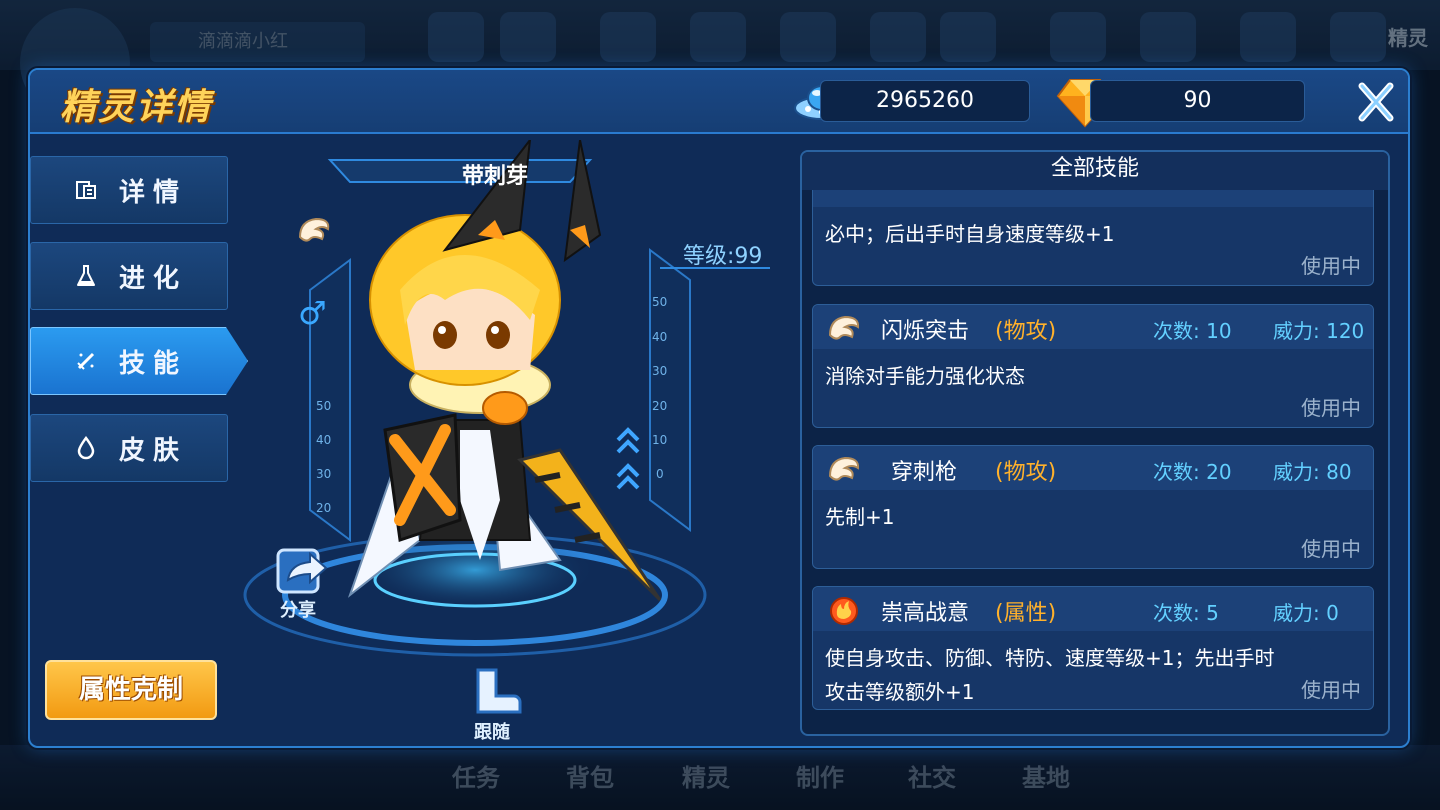 This screenshot has height=810, width=1440. What do you see at coordinates (86, 448) in the screenshot?
I see `drop-icon` at bounding box center [86, 448].